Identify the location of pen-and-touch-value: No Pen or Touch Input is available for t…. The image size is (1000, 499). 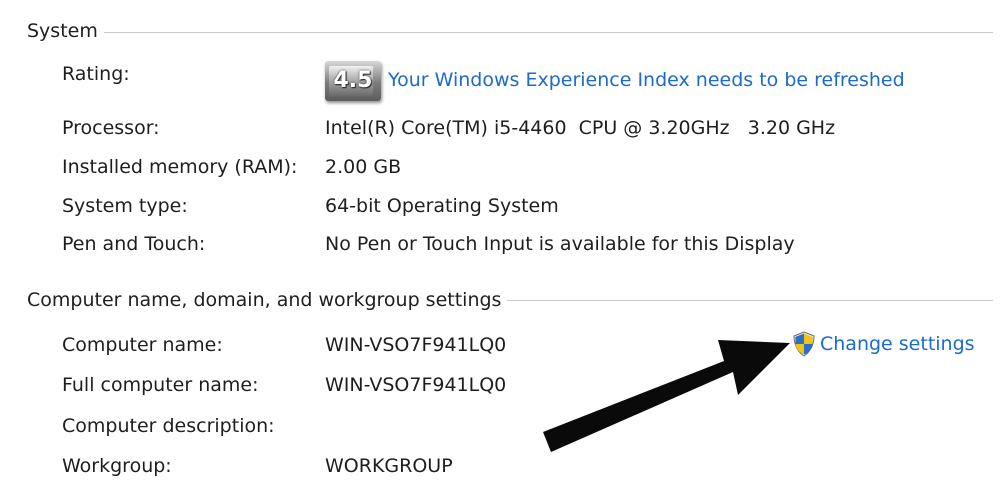
(560, 244).